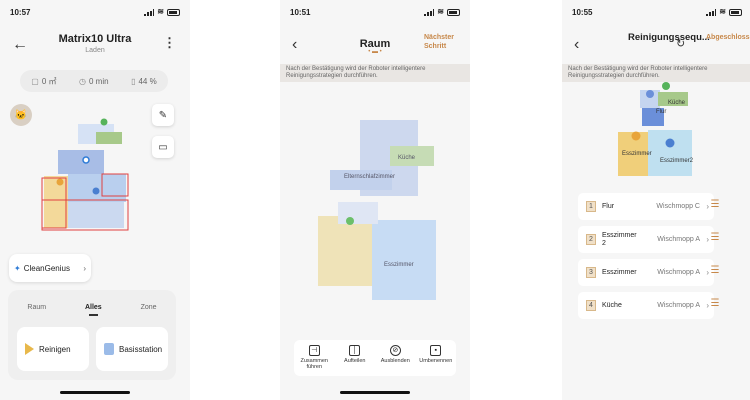 Image resolution: width=750 pixels, height=400 pixels. What do you see at coordinates (95, 50) in the screenshot?
I see `device-status: Laden` at bounding box center [95, 50].